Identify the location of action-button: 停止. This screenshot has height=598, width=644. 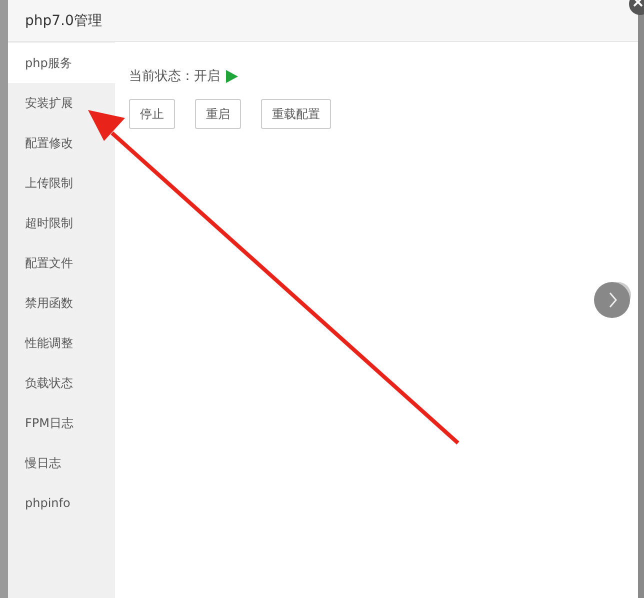
(152, 114).